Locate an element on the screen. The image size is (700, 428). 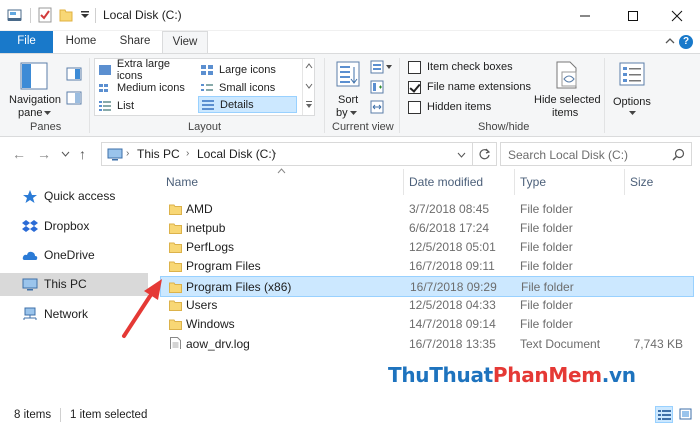
details-view-button is located at coordinates (664, 414).